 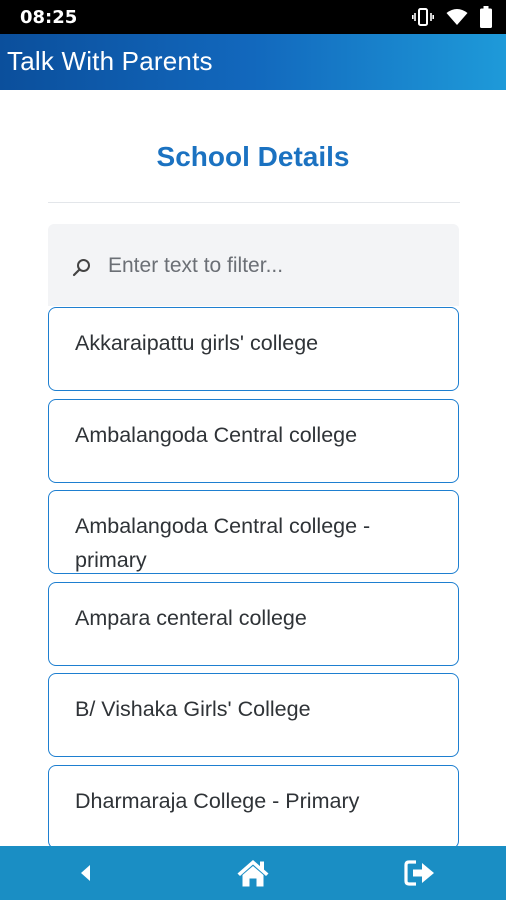 I want to click on school-list-item: Ambalangoda Central college - primary, so click(x=253, y=532).